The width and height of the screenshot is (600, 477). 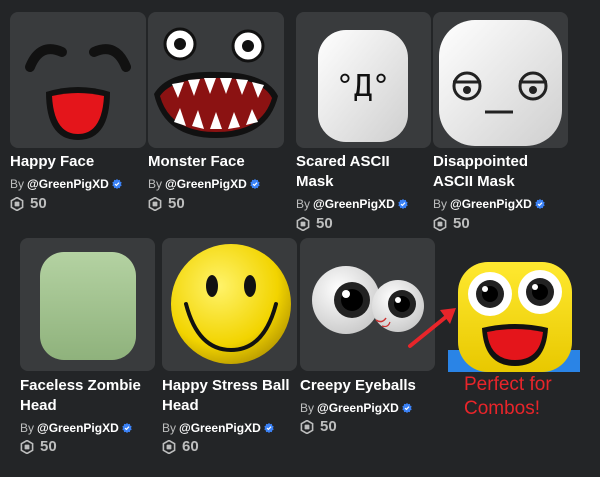 I want to click on stress-ball-image, so click(x=231, y=304).